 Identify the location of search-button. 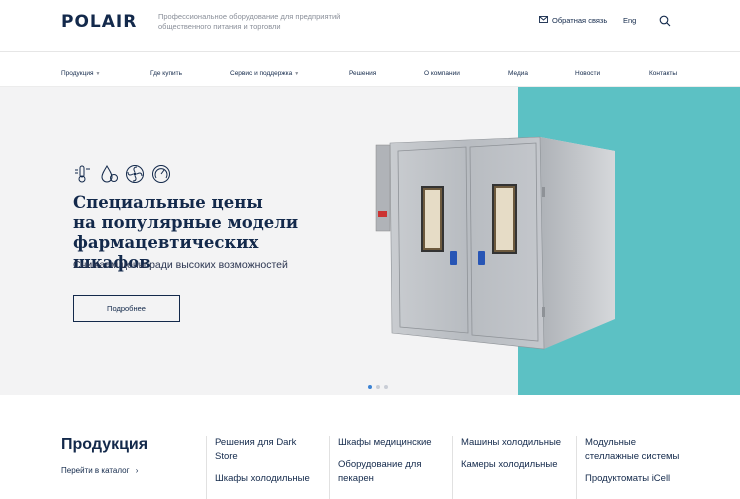
(665, 23).